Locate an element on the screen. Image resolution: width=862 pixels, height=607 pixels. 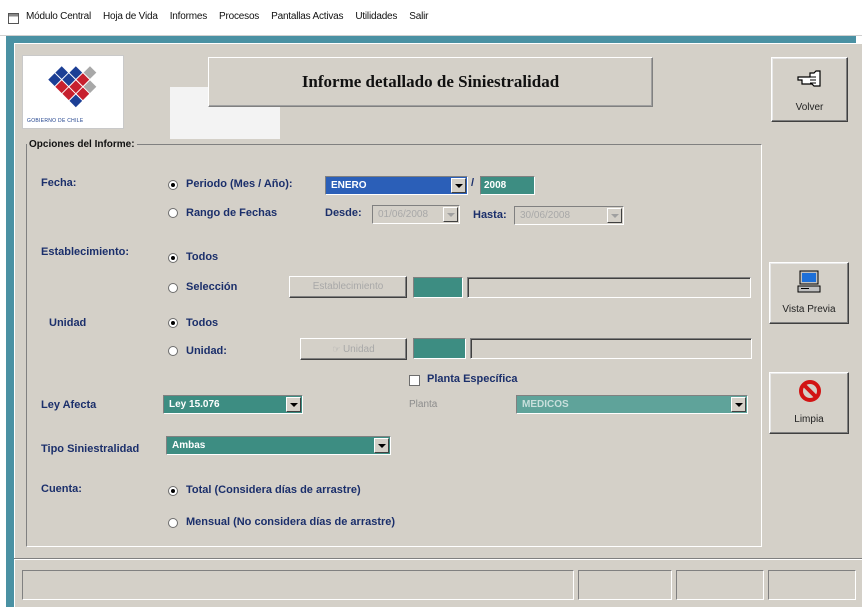
computer-icon is located at coordinates (809, 281).